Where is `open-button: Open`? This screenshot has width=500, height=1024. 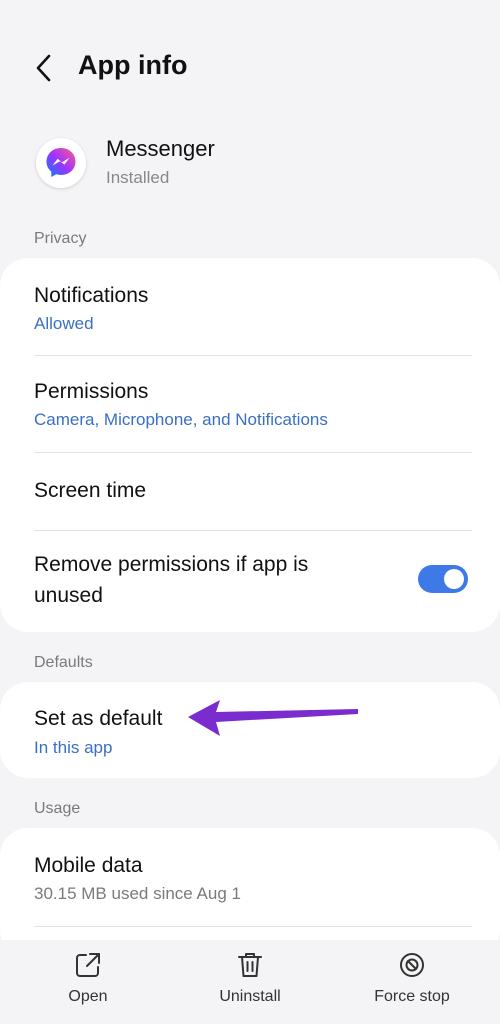
open-button: Open is located at coordinates (88, 983).